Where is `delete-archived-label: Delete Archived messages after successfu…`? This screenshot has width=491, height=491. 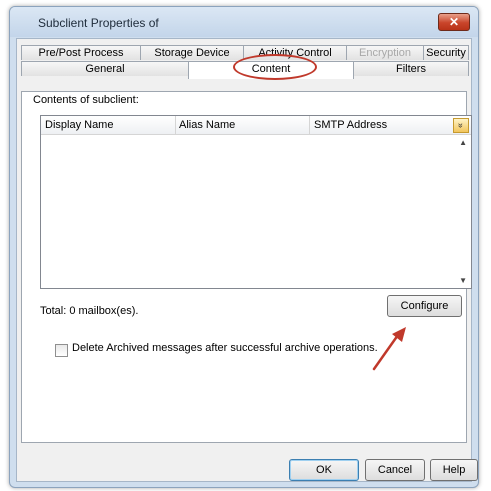 delete-archived-label: Delete Archived messages after successfu… is located at coordinates (225, 348).